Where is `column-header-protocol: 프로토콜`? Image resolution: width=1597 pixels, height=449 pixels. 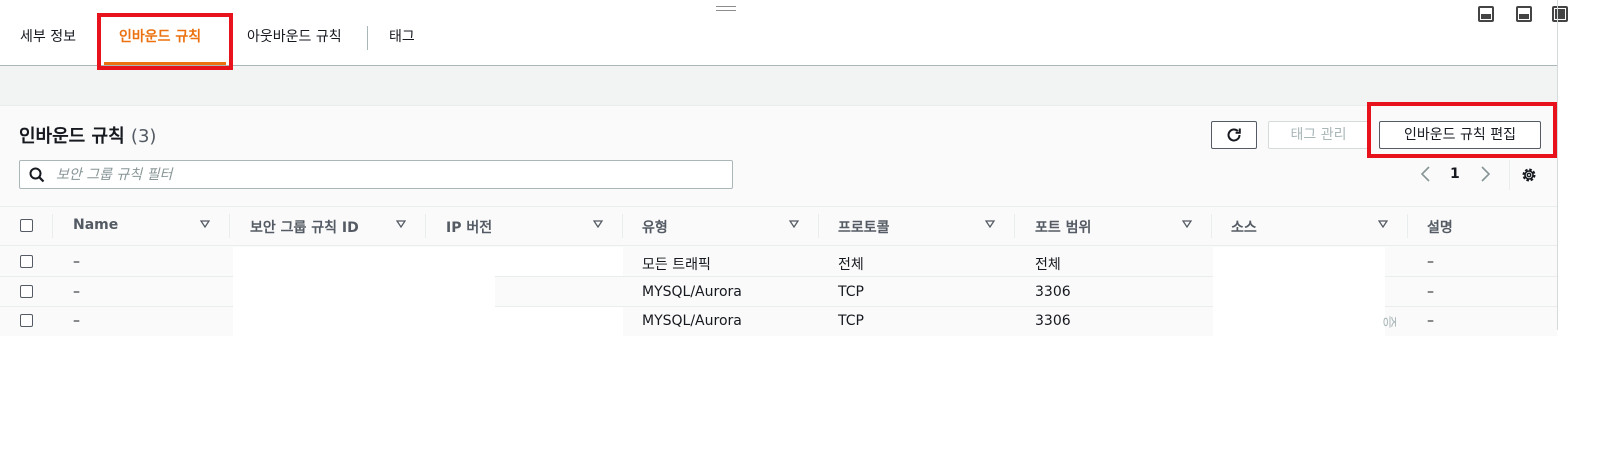
column-header-protocol: 프로토콜 is located at coordinates (864, 227).